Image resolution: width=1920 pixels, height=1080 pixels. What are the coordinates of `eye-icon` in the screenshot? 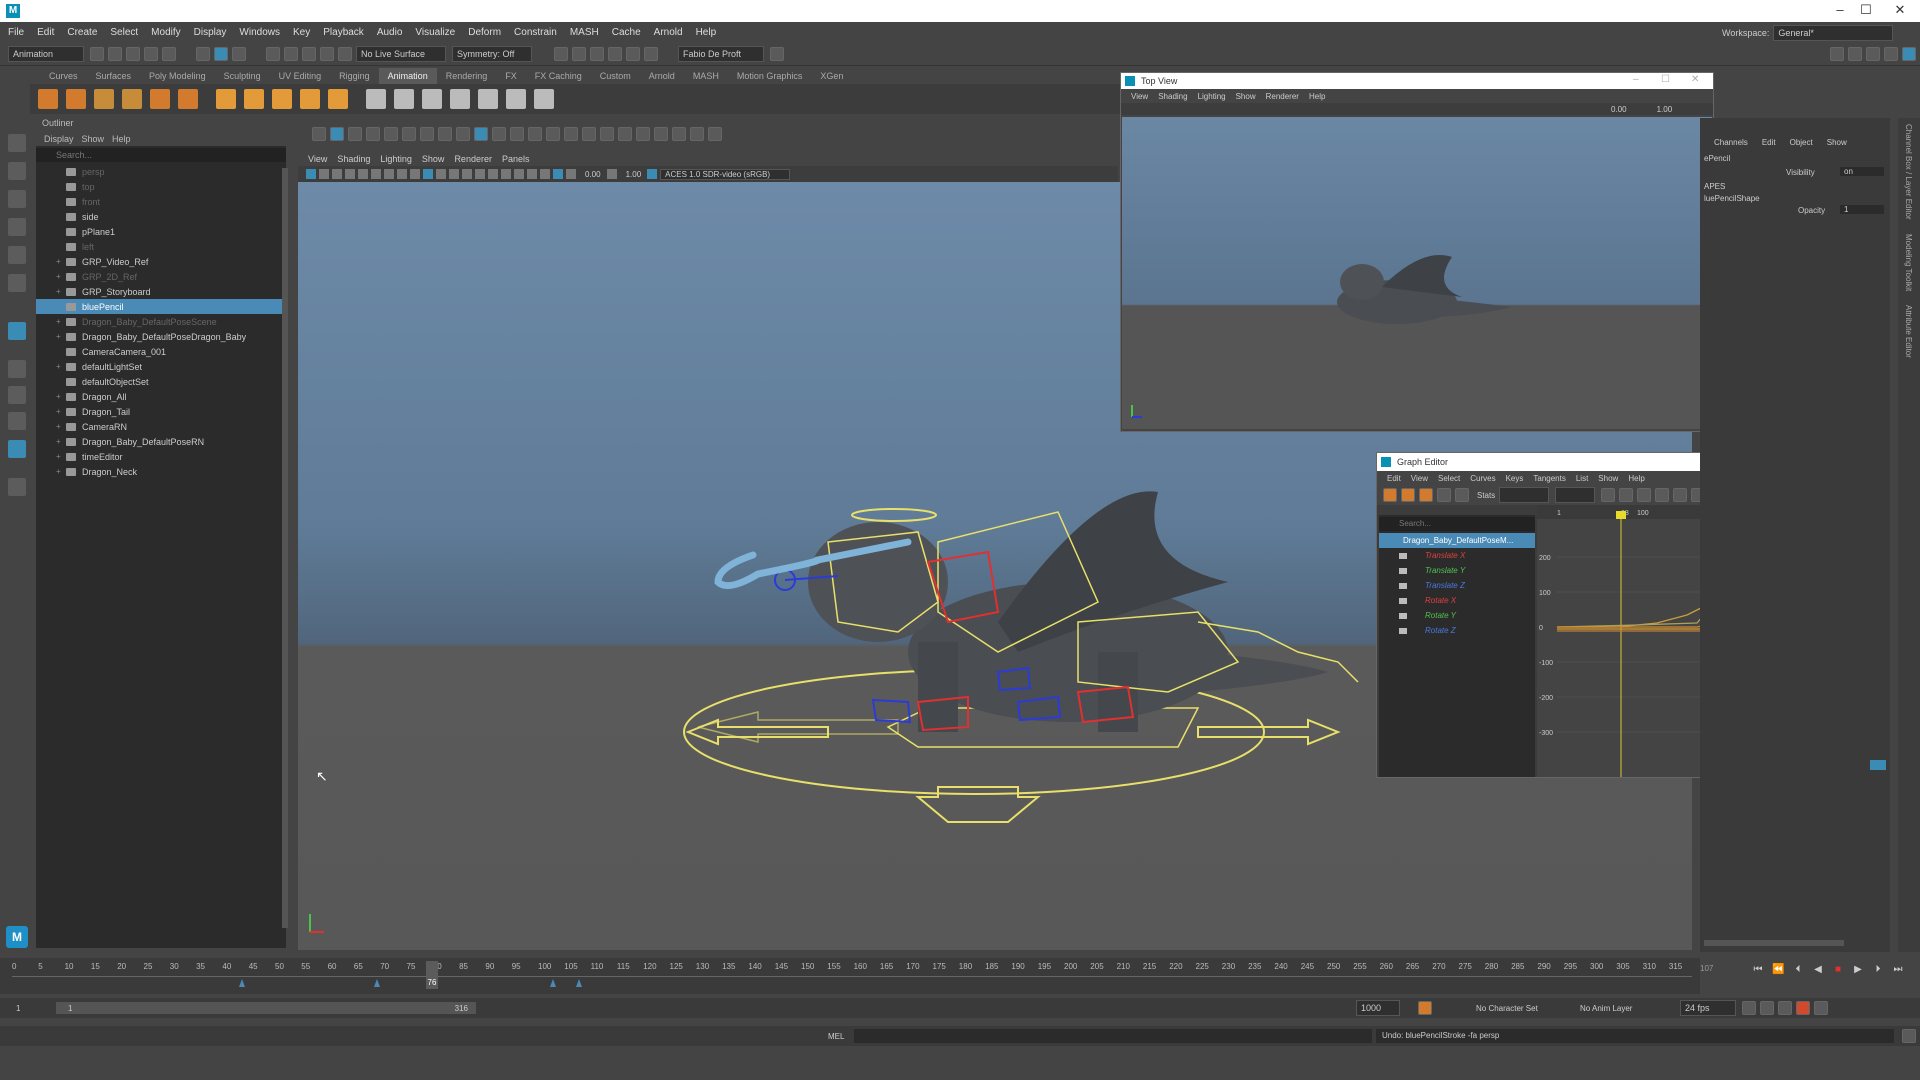 It's located at (1403, 630).